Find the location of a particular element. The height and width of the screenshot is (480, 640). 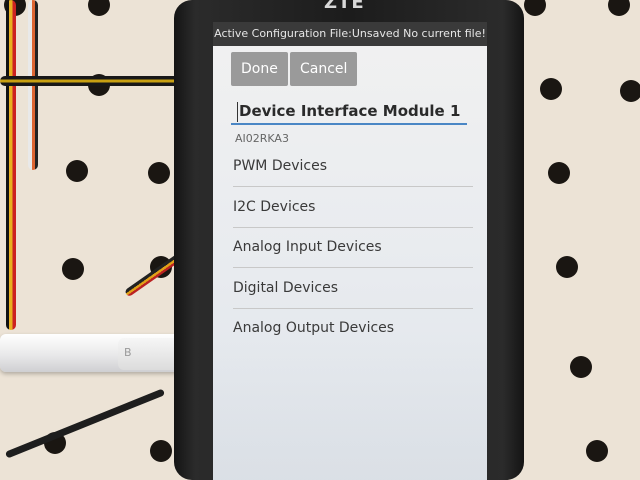

screen-glare is located at coordinates (350, 410).